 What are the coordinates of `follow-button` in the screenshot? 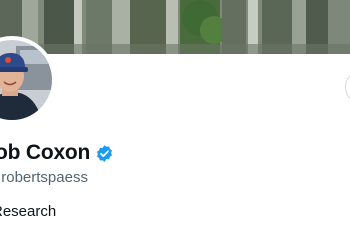 It's located at (347, 87).